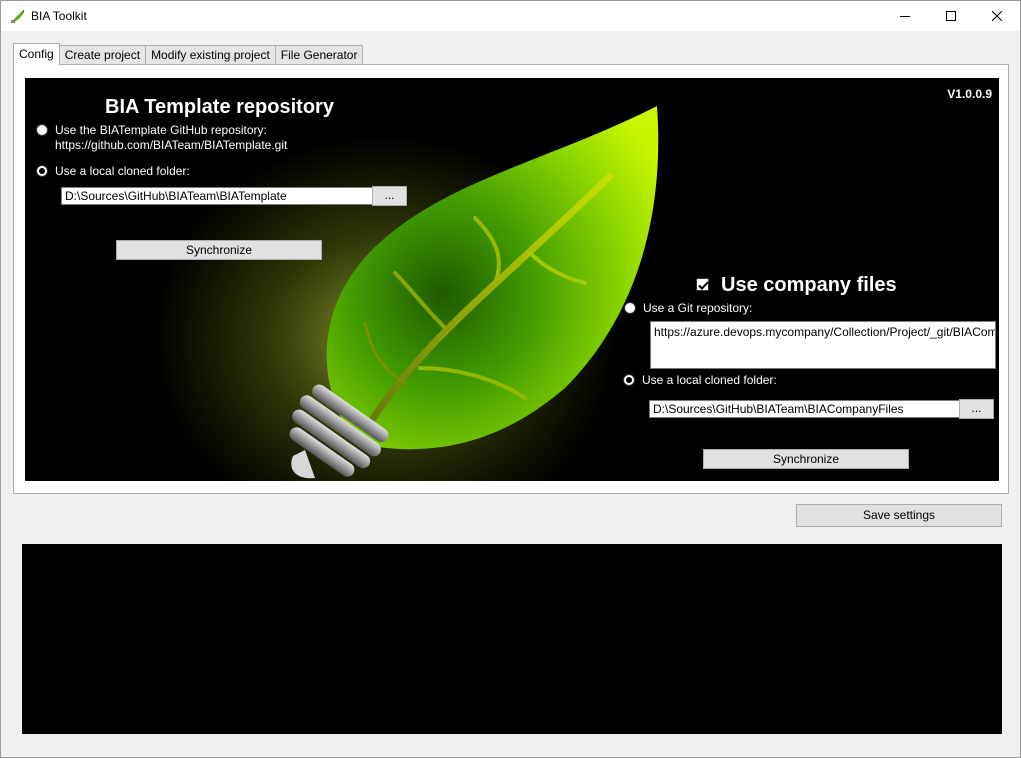  I want to click on company-git-option: Use a Git repository:, so click(688, 308).